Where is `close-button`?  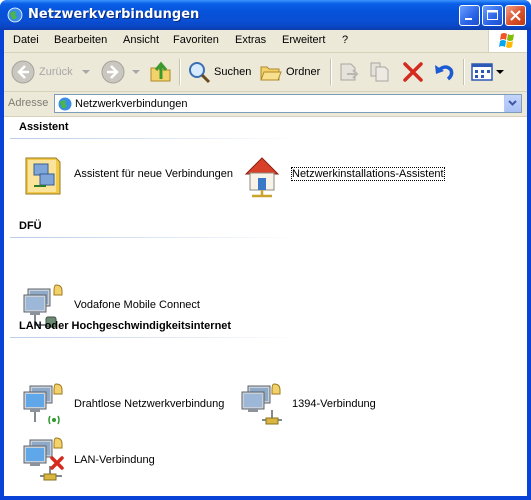
close-button is located at coordinates (515, 15).